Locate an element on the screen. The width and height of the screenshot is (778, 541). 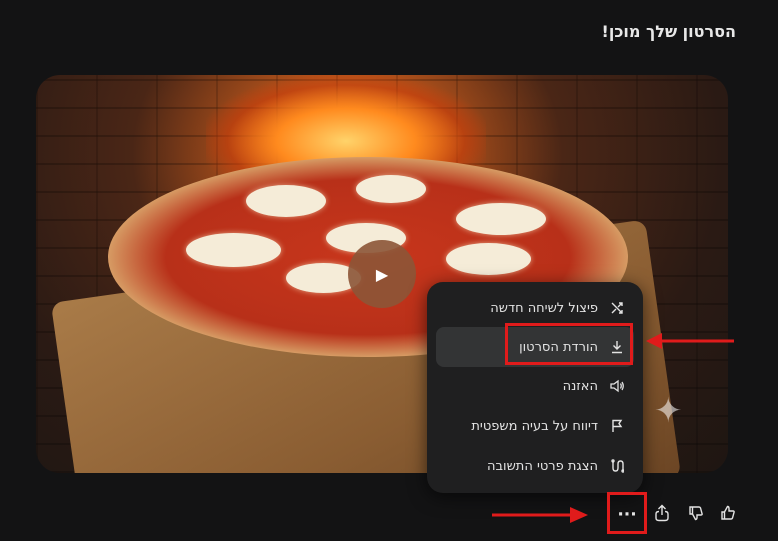
branch-icon is located at coordinates (617, 308).